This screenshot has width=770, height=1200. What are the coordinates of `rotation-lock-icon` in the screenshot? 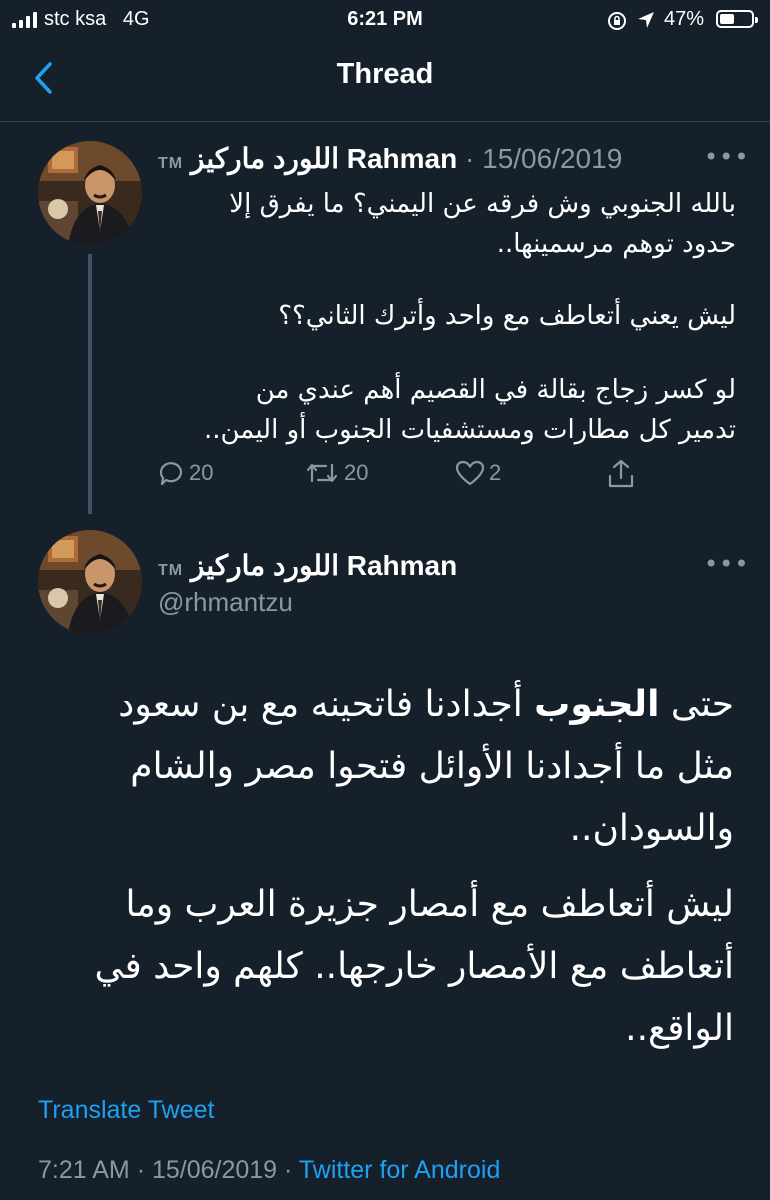 It's located at (617, 21).